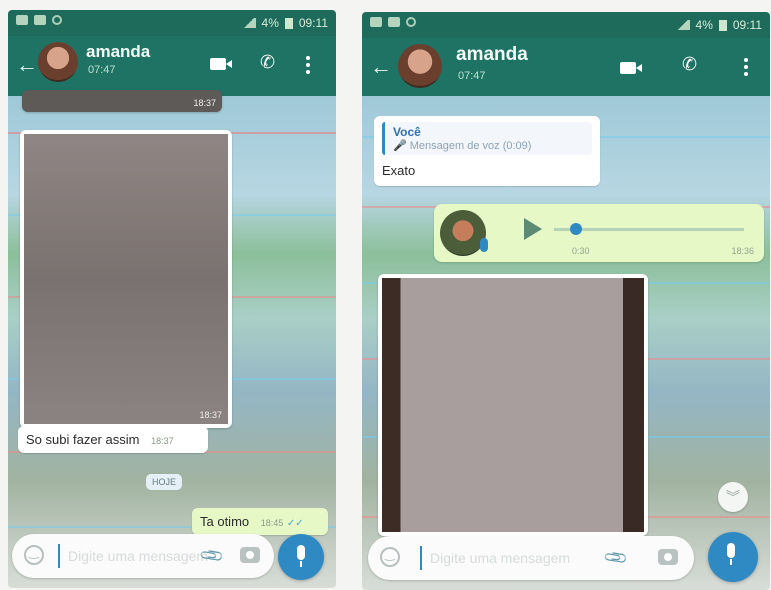 The width and height of the screenshot is (771, 590). I want to click on photo-thumbnail: 18:37, so click(126, 279).